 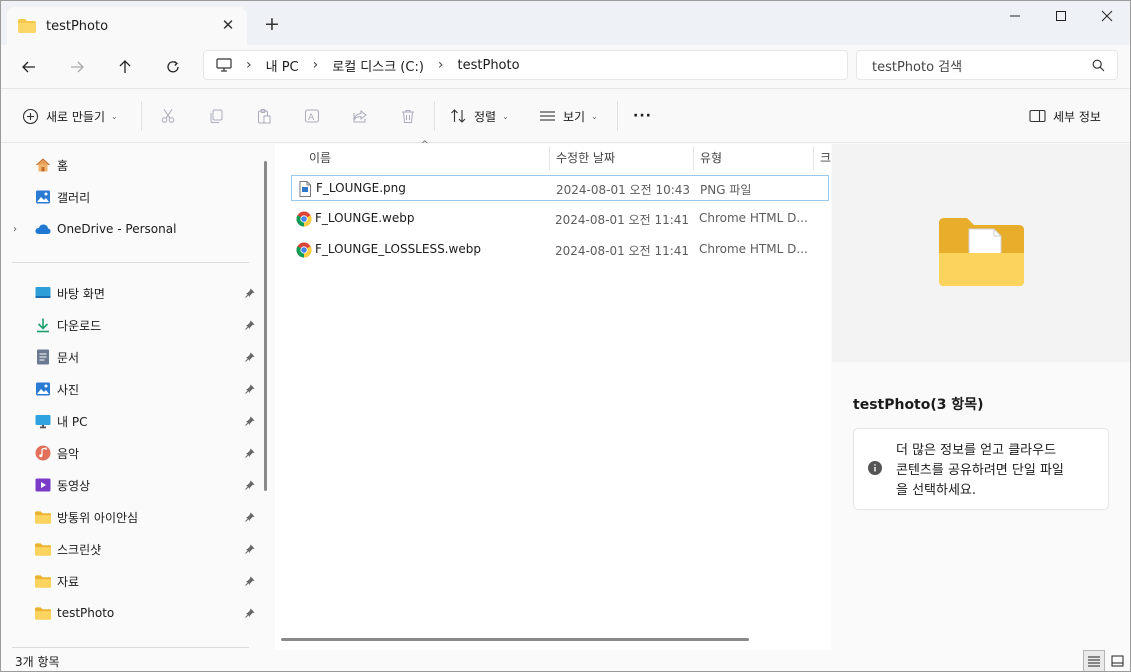 I want to click on minimize-button, so click(x=1015, y=16).